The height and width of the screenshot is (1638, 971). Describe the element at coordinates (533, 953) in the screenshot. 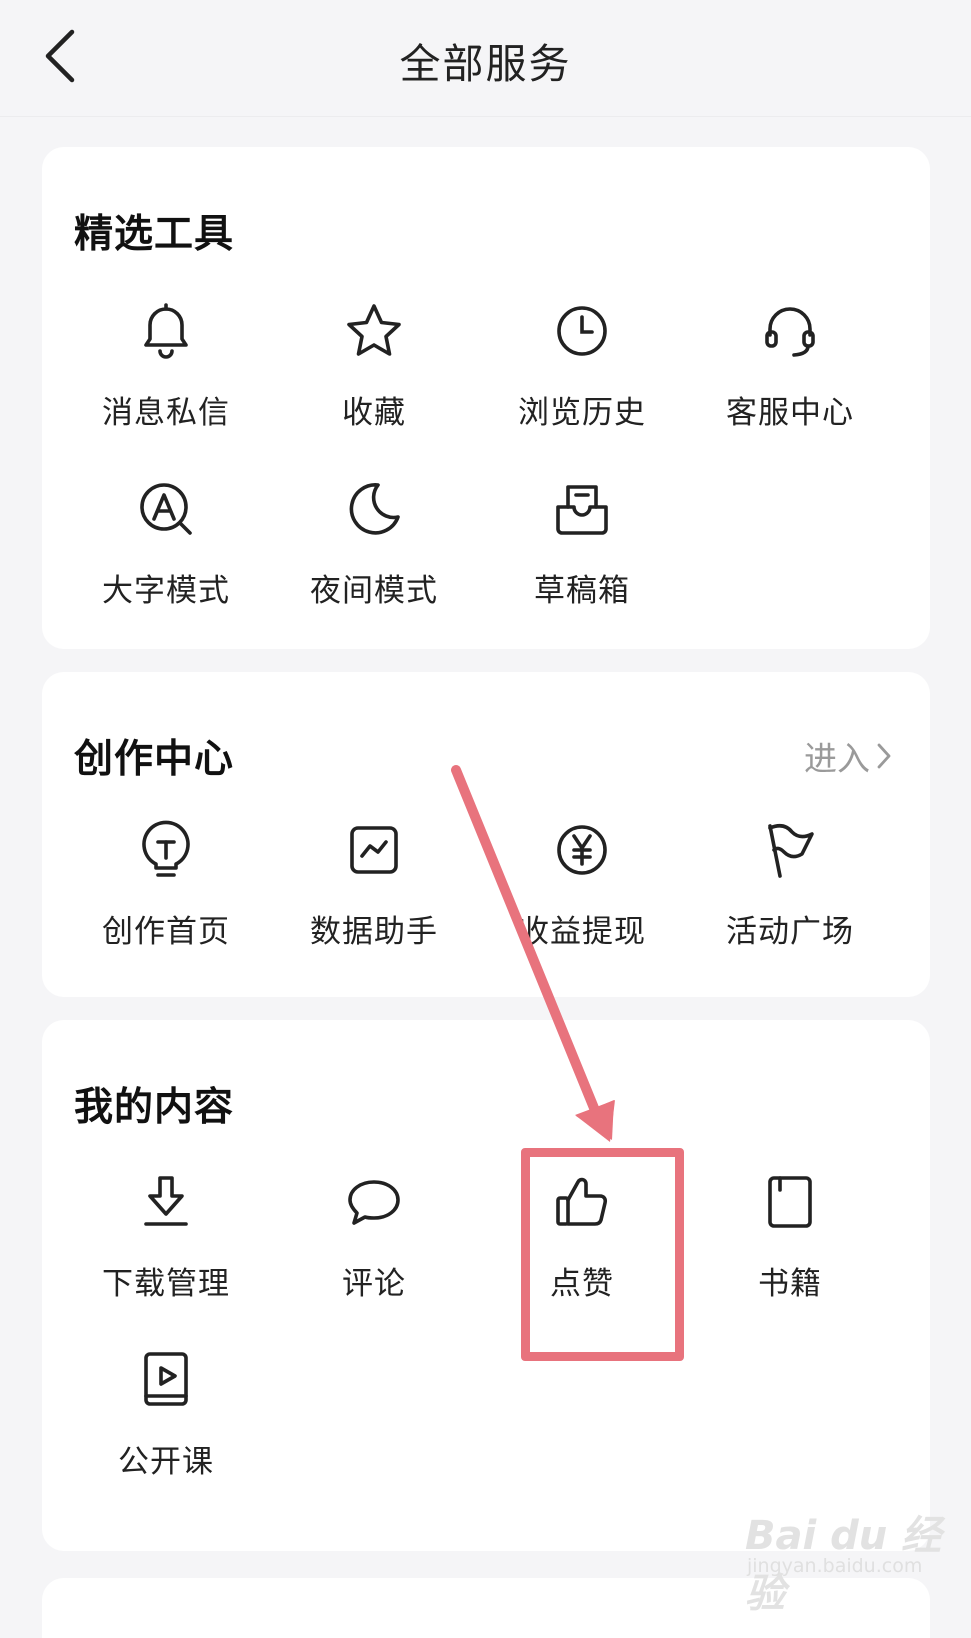

I see `annotation-arrow` at that location.